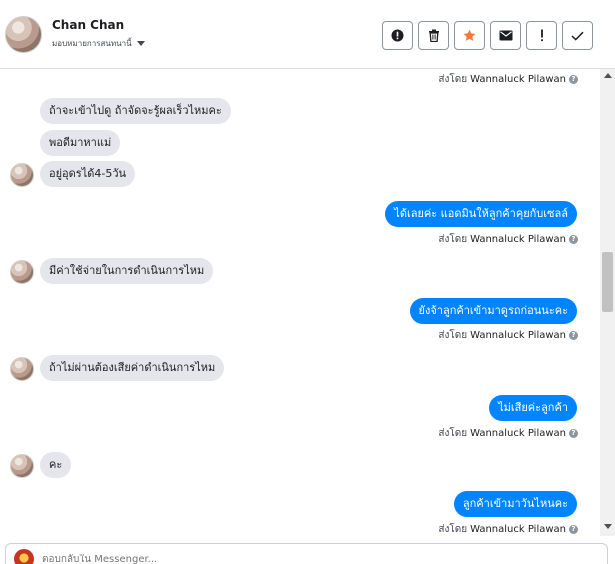 The image size is (615, 564). I want to click on incoming-message: ถ้าจะเข้าไปดู ถ้าจัดจะรู้ผลเร็วไหมคะ, so click(135, 111).